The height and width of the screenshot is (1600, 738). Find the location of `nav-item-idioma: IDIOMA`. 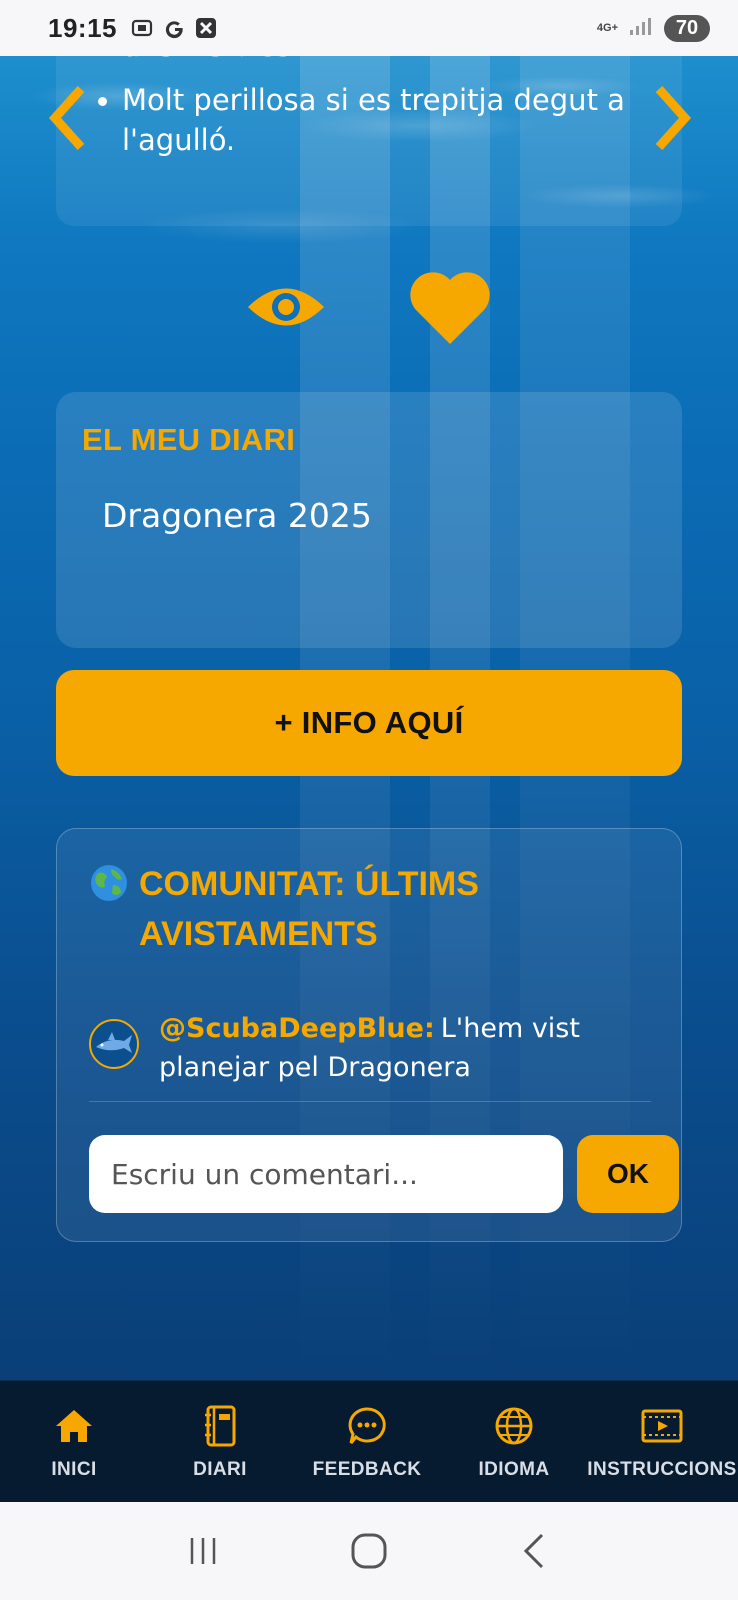

nav-item-idioma: IDIOMA is located at coordinates (514, 1441).